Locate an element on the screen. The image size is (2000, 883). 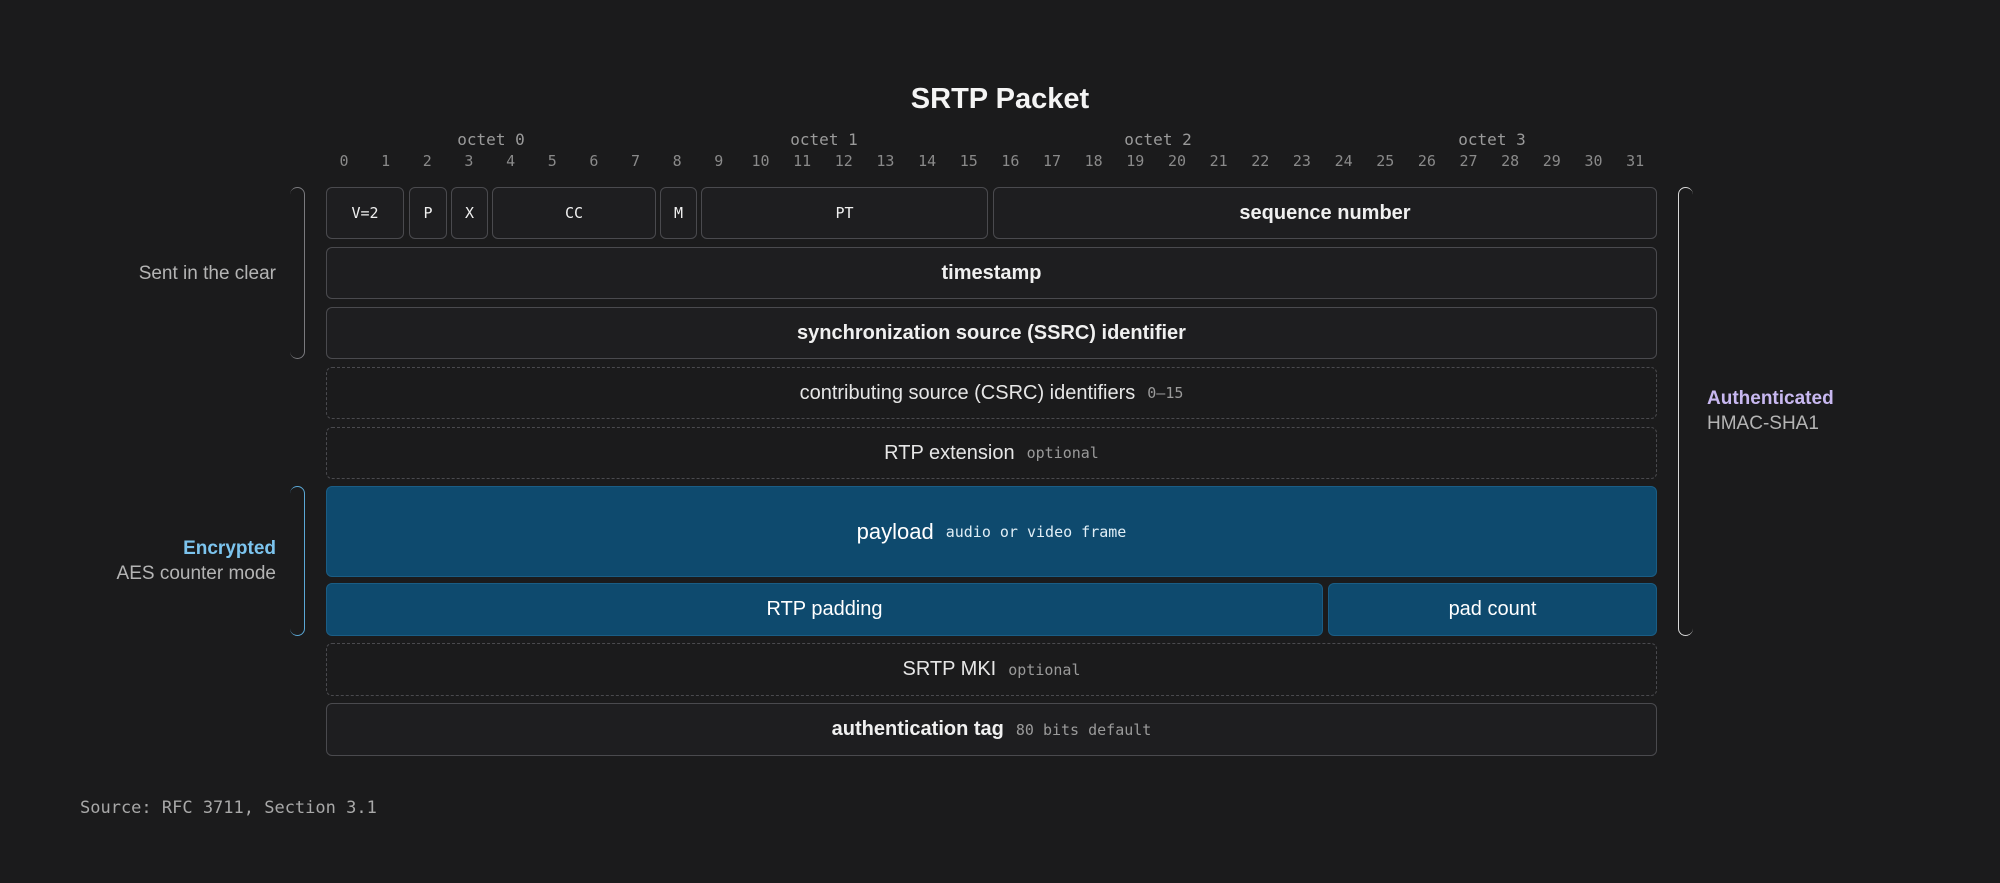
authenticated-region-label: Authenticated HMAC-SHA1 is located at coordinates (1837, 411).